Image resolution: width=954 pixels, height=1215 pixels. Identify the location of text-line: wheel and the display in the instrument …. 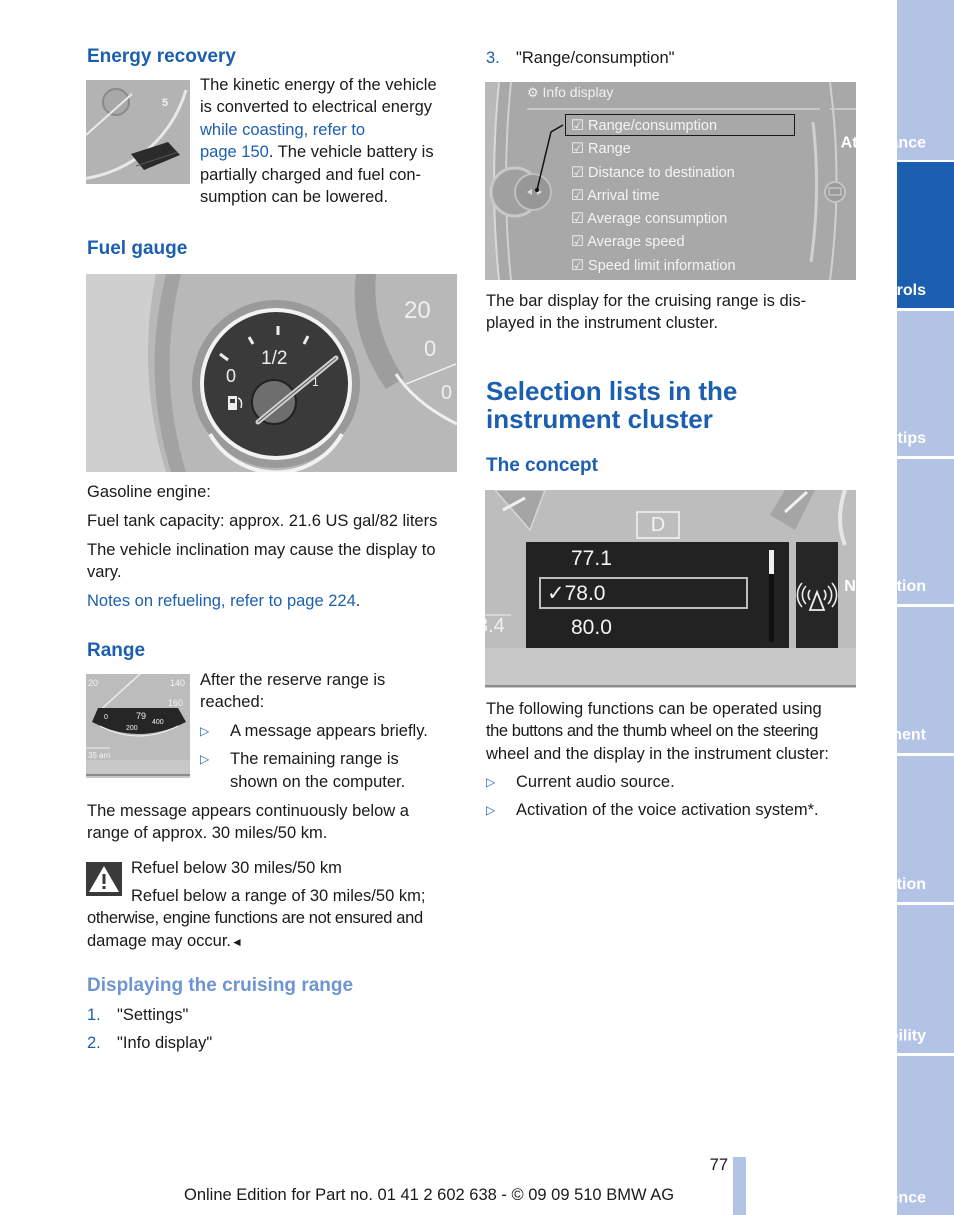
(658, 753).